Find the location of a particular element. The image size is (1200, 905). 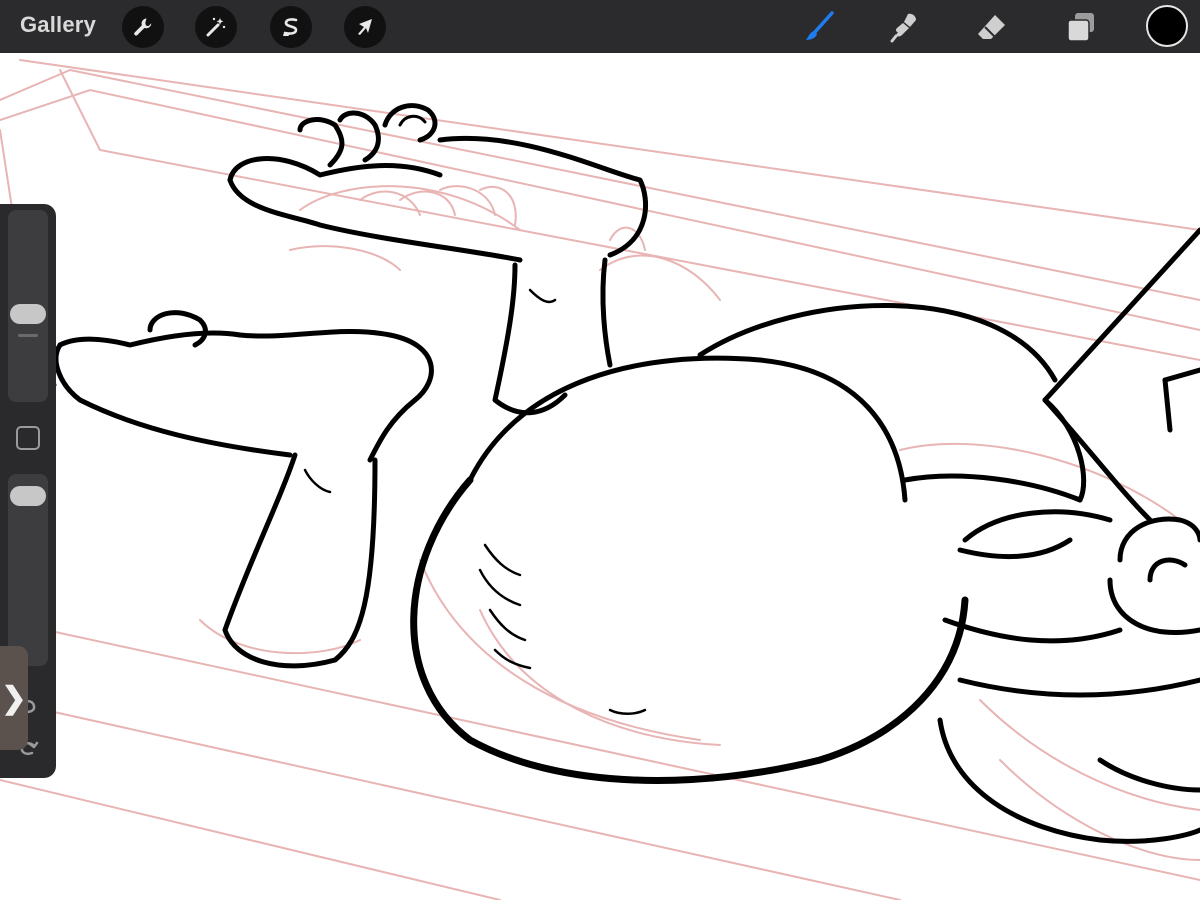

arrow-cursor-icon is located at coordinates (365, 27).